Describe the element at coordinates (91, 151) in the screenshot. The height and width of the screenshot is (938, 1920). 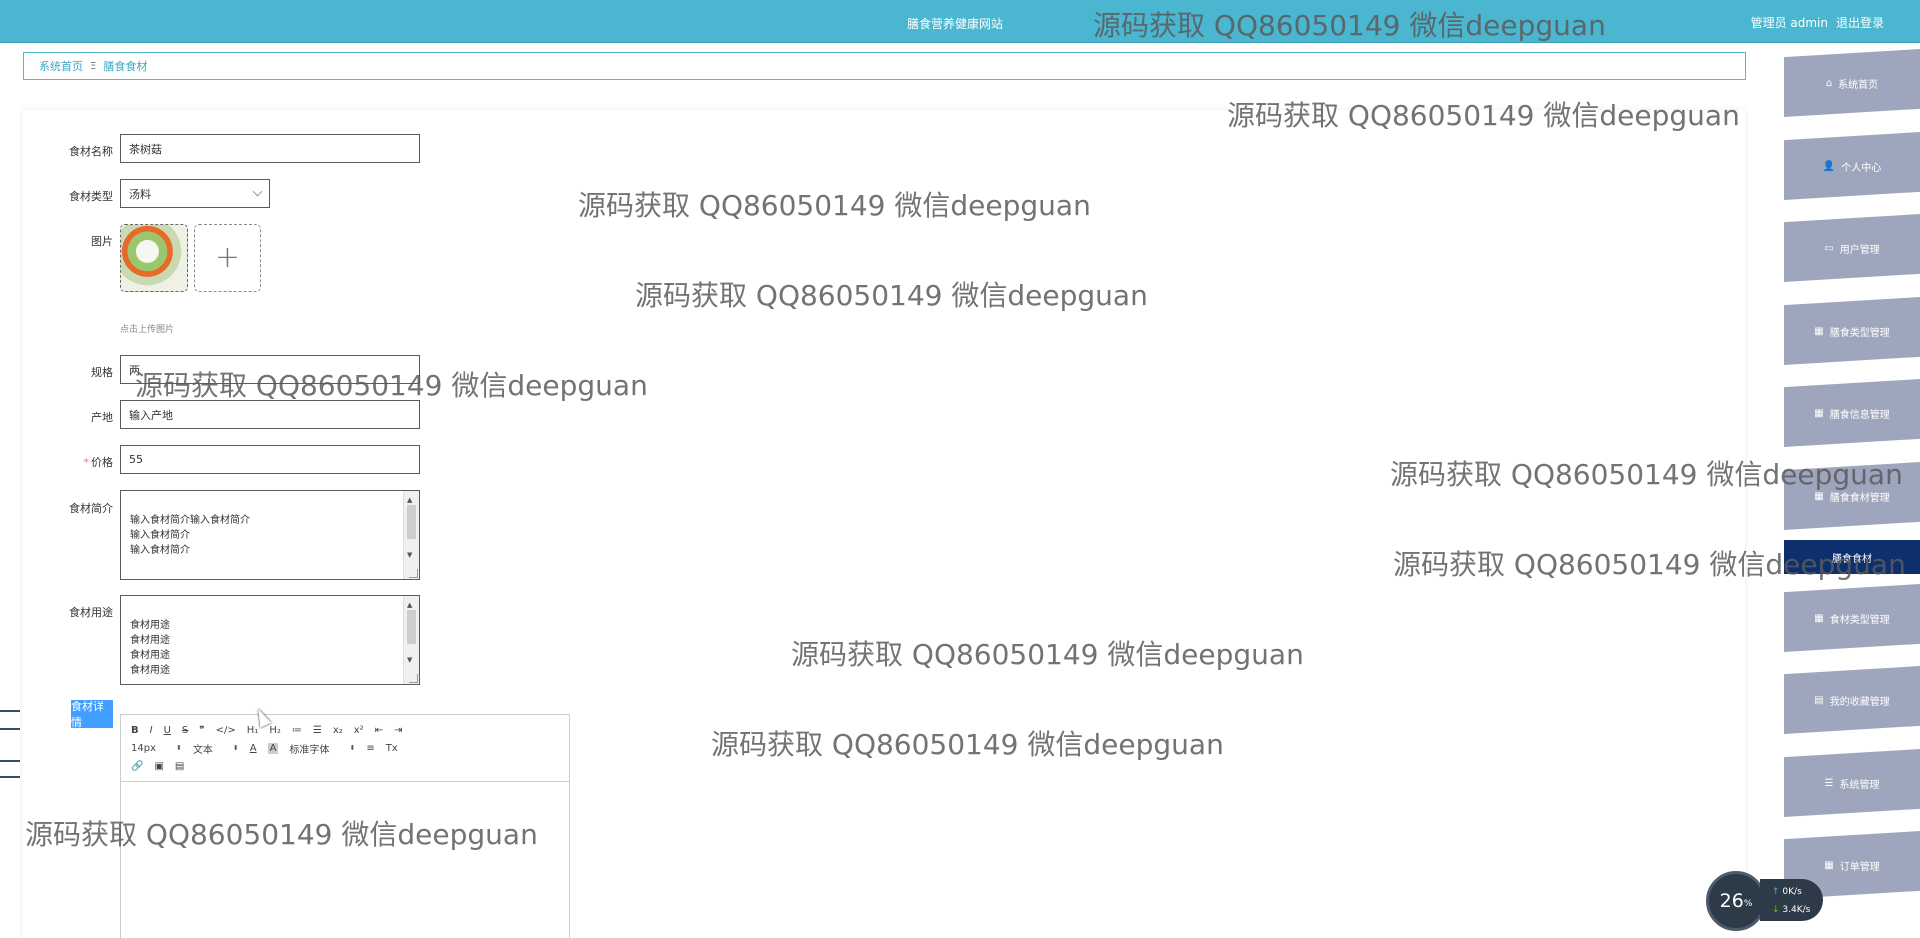
I see `name-label: 食材名称` at that location.